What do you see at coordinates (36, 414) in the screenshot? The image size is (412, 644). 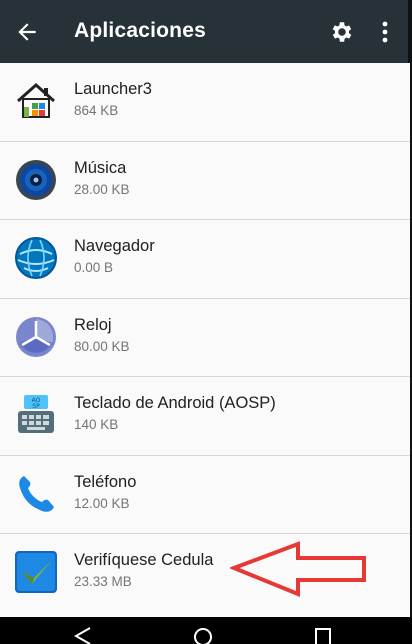 I see `keyboard-icon: AO SP` at bounding box center [36, 414].